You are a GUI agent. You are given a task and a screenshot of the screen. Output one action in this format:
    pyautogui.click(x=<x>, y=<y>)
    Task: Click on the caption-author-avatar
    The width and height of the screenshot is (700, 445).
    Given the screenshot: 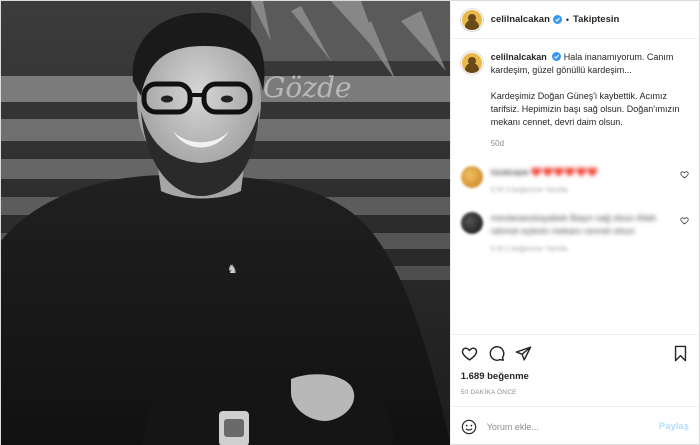 What is the action you would take?
    pyautogui.click(x=471, y=63)
    